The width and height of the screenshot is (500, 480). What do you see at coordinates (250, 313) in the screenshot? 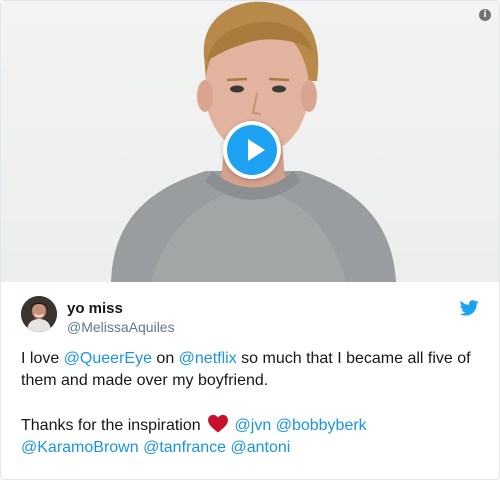
I see `tweet-header: yo miss @MelissaAquiles` at bounding box center [250, 313].